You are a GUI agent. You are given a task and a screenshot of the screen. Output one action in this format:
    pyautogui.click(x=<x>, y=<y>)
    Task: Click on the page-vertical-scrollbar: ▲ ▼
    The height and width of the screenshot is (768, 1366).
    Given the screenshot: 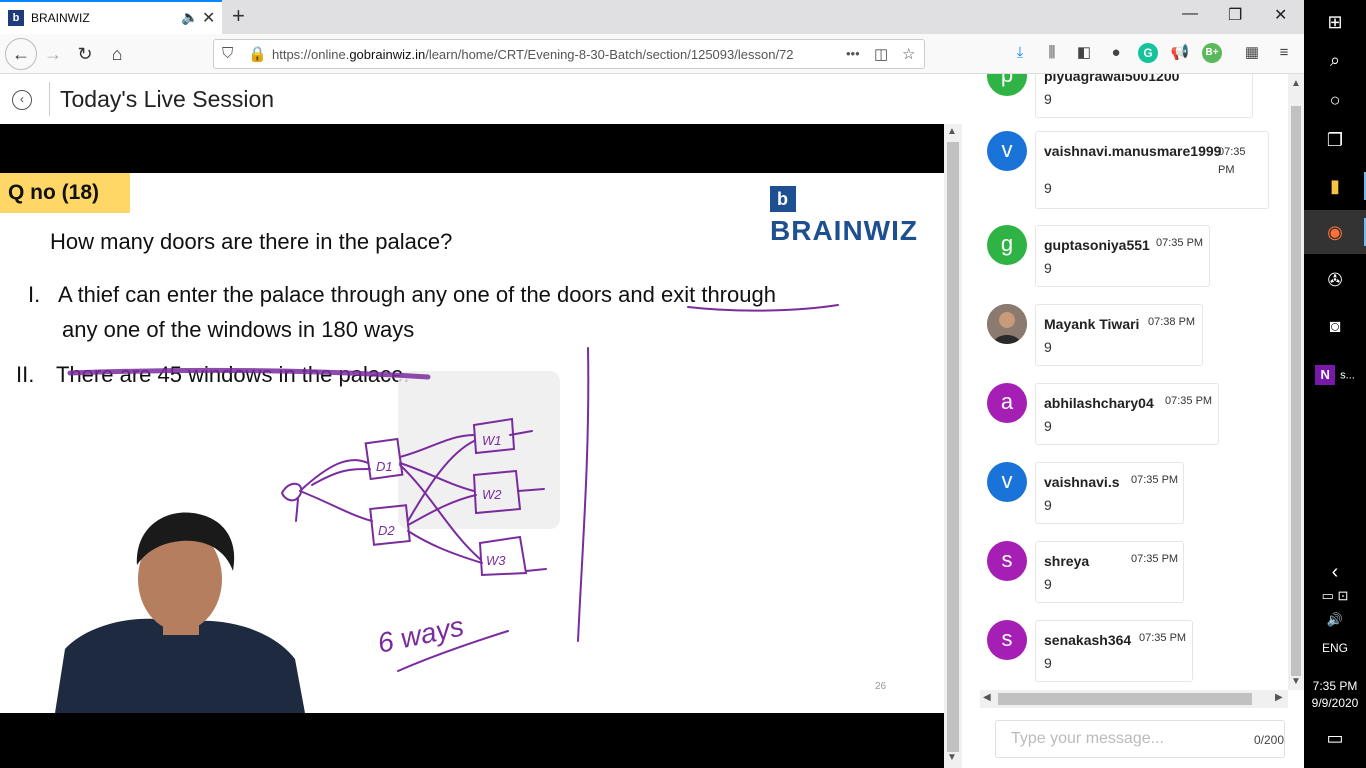 What is the action you would take?
    pyautogui.click(x=953, y=446)
    